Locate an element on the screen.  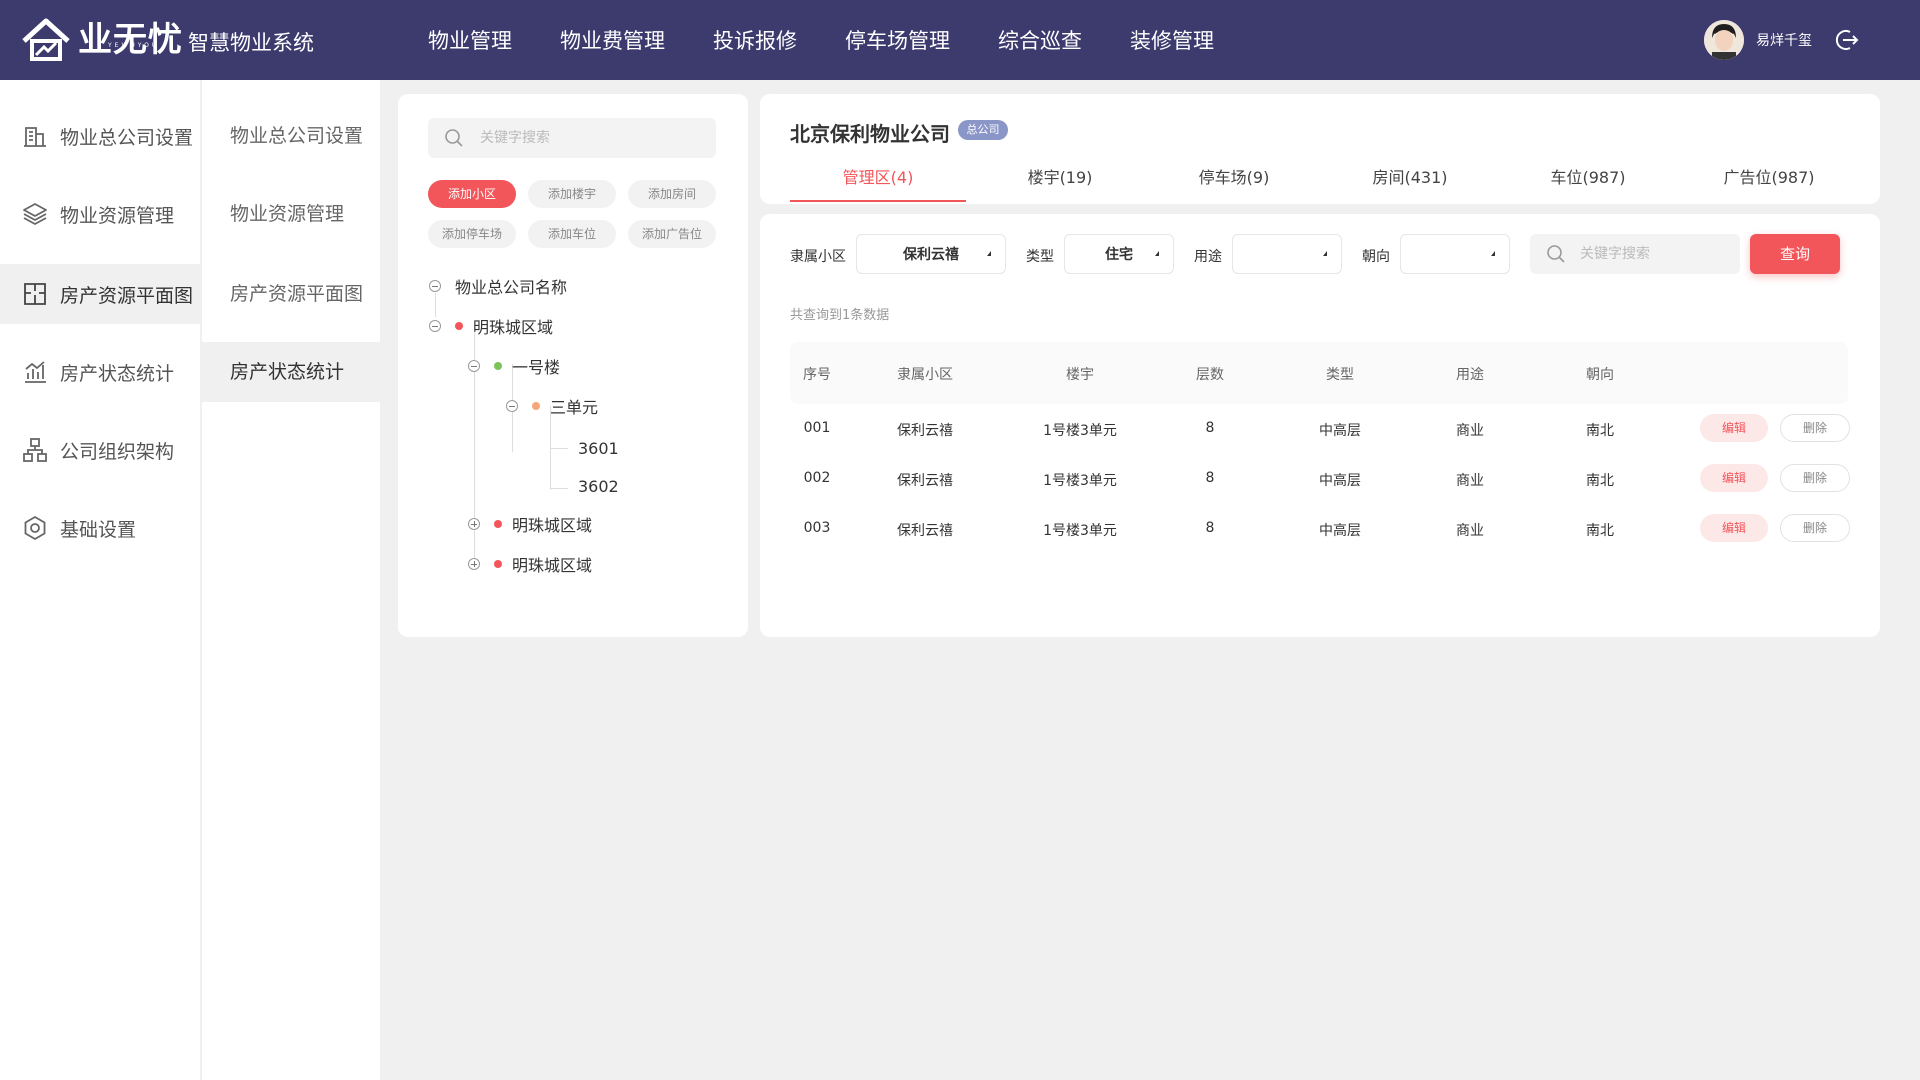
column-header: 隶属小区 is located at coordinates (925, 375).